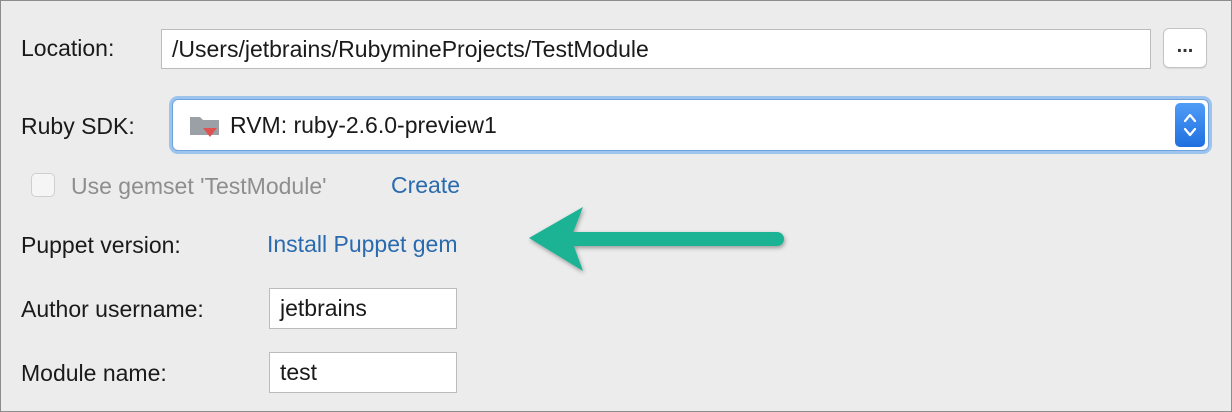 Image resolution: width=1232 pixels, height=412 pixels. Describe the element at coordinates (363, 372) in the screenshot. I see `module-name-input: test` at that location.